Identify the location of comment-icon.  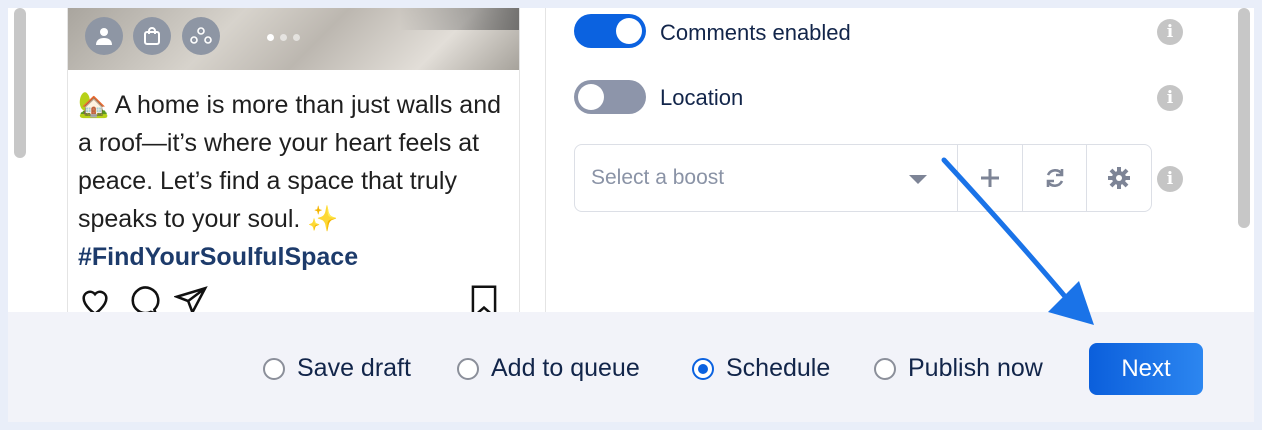
(143, 298).